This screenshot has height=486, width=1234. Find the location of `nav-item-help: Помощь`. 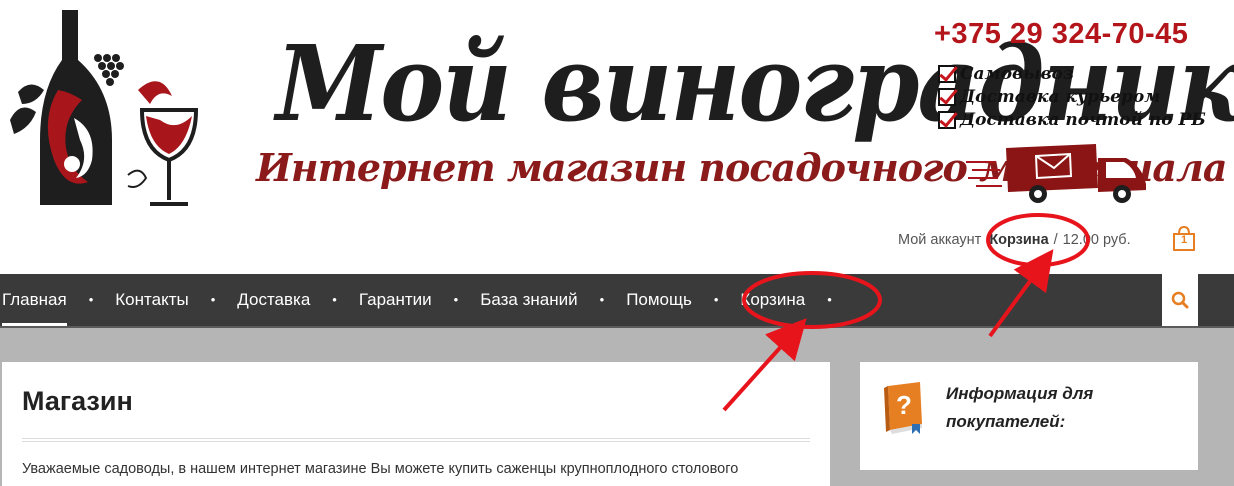

nav-item-help: Помощь is located at coordinates (659, 300).